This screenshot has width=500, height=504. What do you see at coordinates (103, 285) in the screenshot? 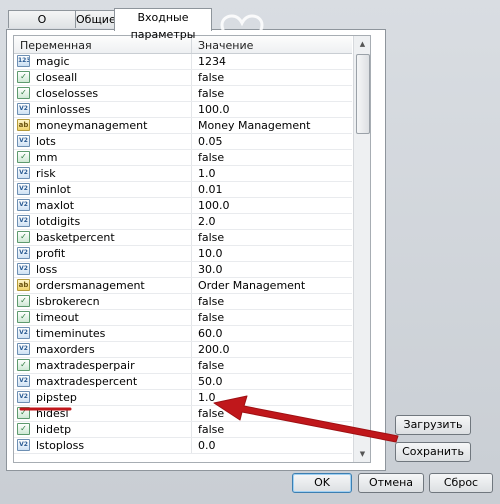
I see `param-name-cell: ab ordersmanagement` at bounding box center [103, 285].